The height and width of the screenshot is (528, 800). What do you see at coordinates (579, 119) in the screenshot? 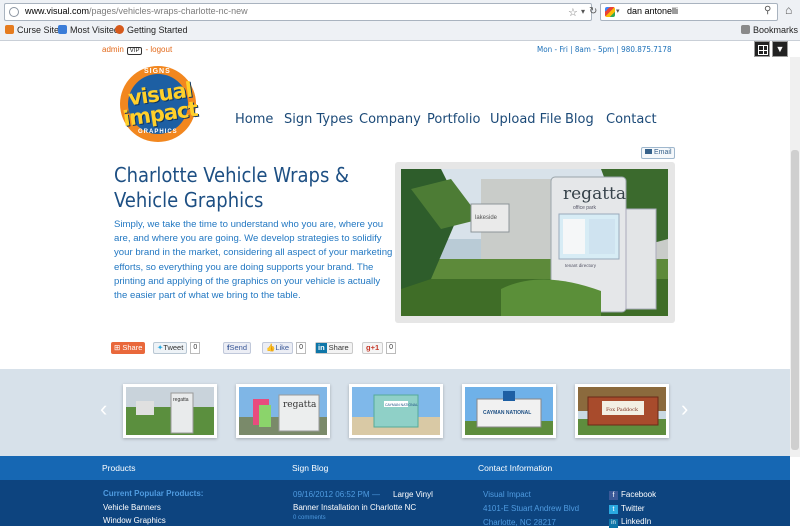
I see `nav-blog: Blog` at bounding box center [579, 119].